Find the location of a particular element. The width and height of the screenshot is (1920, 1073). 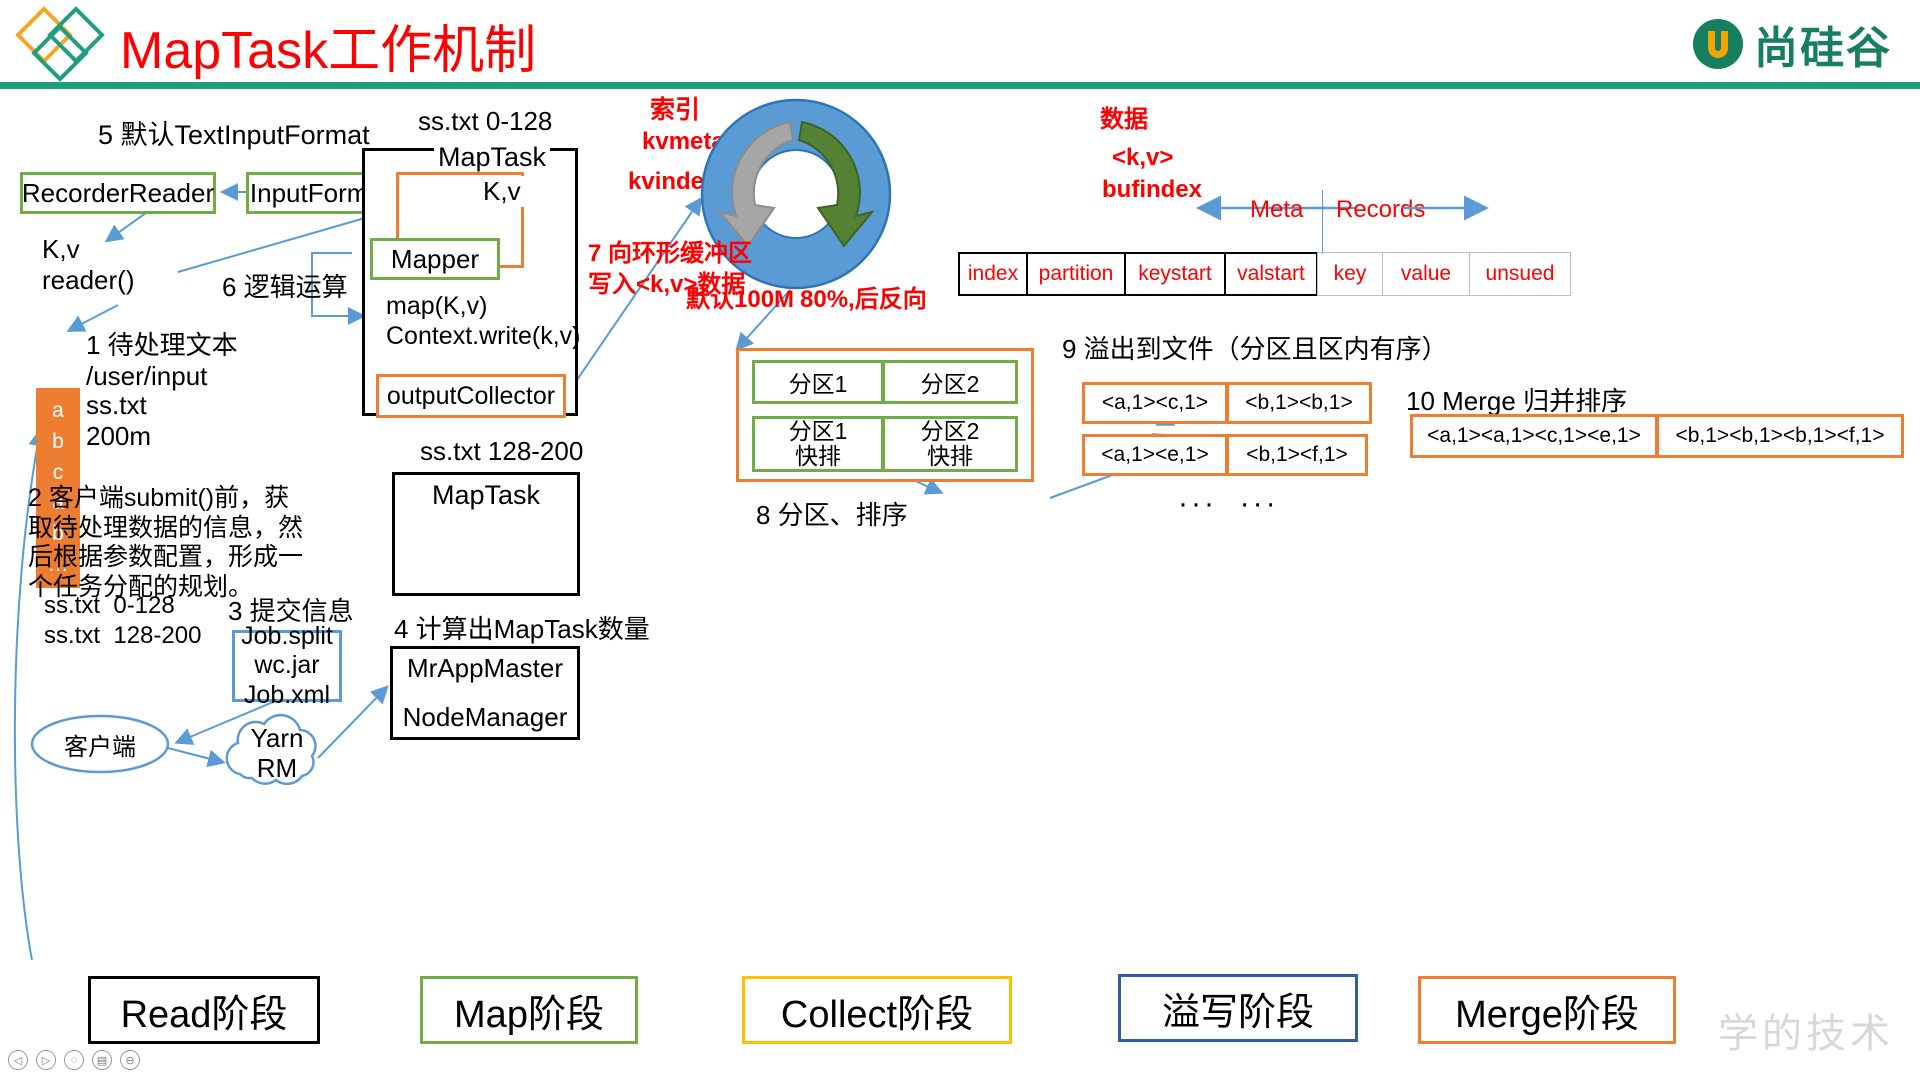

stage-read: Read阶段 is located at coordinates (204, 1010).